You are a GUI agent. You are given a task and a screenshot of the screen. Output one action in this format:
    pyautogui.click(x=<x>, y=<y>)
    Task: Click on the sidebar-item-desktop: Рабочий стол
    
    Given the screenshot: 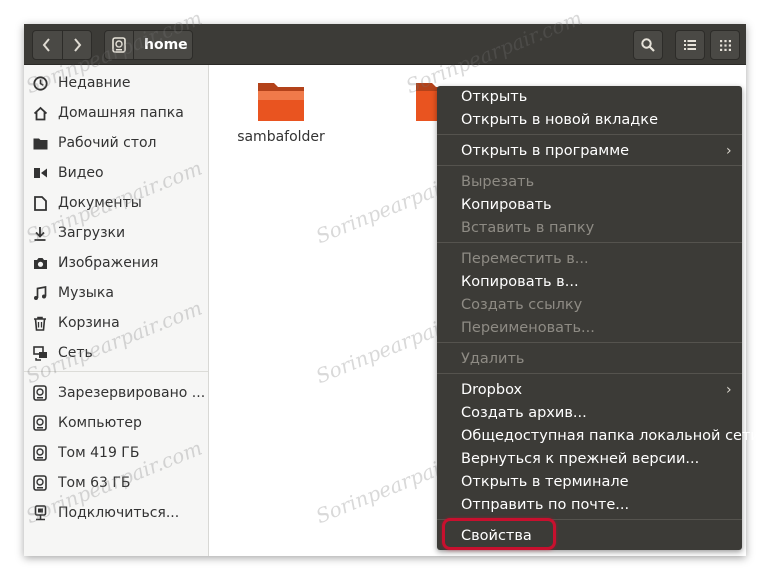 What is the action you would take?
    pyautogui.click(x=116, y=143)
    